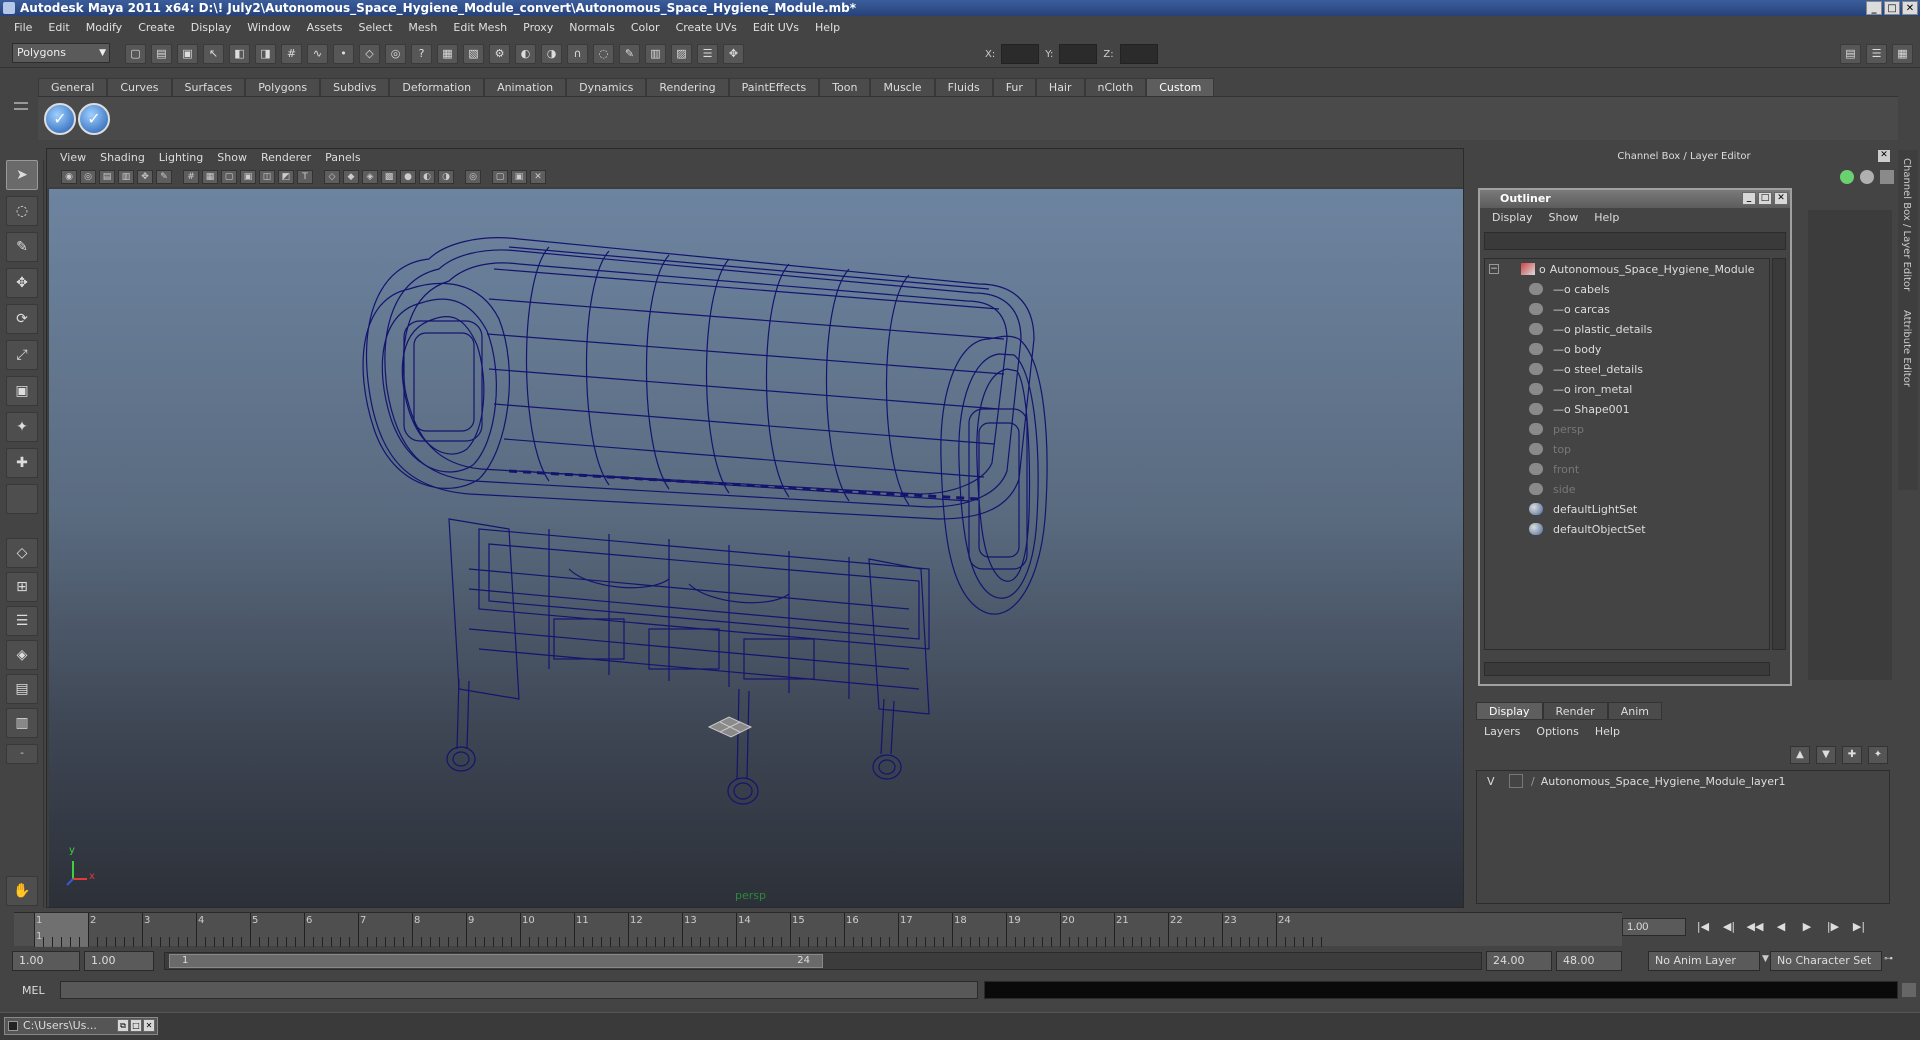 This screenshot has width=1920, height=1040. I want to click on z-field, so click(1138, 54).